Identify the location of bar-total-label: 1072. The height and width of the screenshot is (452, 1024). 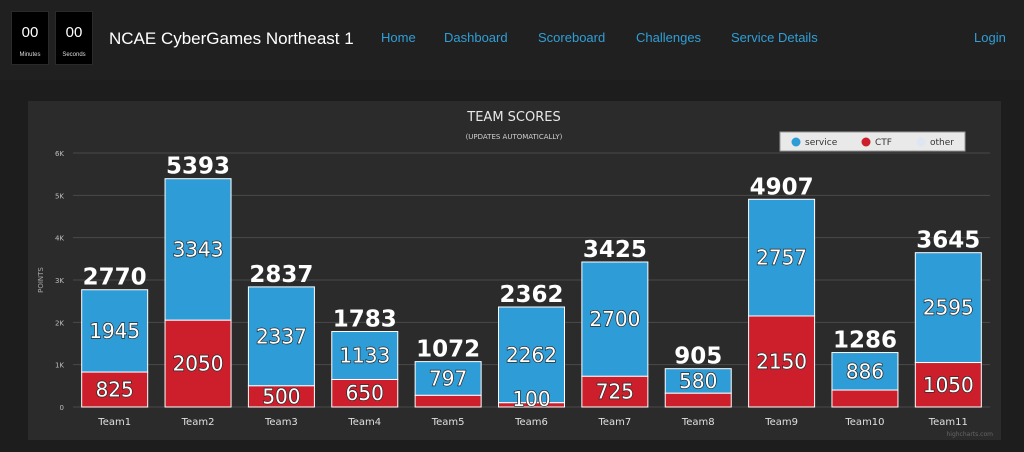
(448, 350).